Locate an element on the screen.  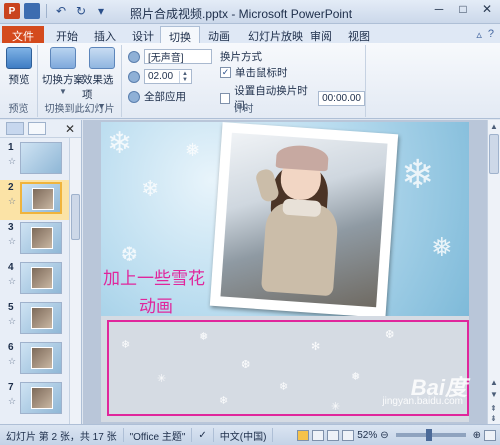
slide-thumbnail-4: 4 ☆ is located at coordinates (35, 280).